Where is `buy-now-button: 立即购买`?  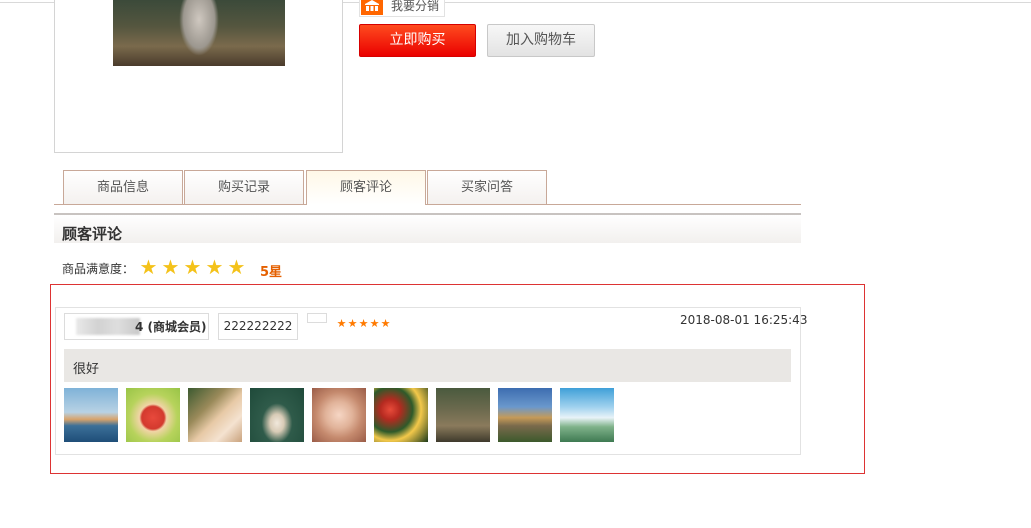
buy-now-button: 立即购买 is located at coordinates (417, 40).